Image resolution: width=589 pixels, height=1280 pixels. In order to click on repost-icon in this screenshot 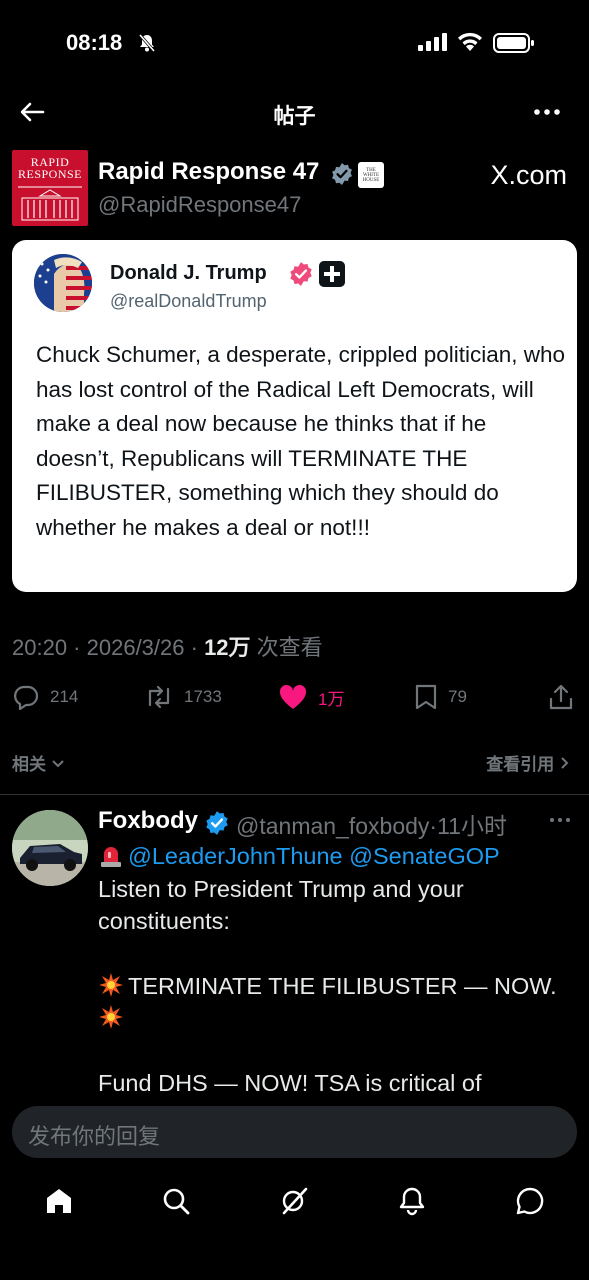, I will do `click(159, 697)`.